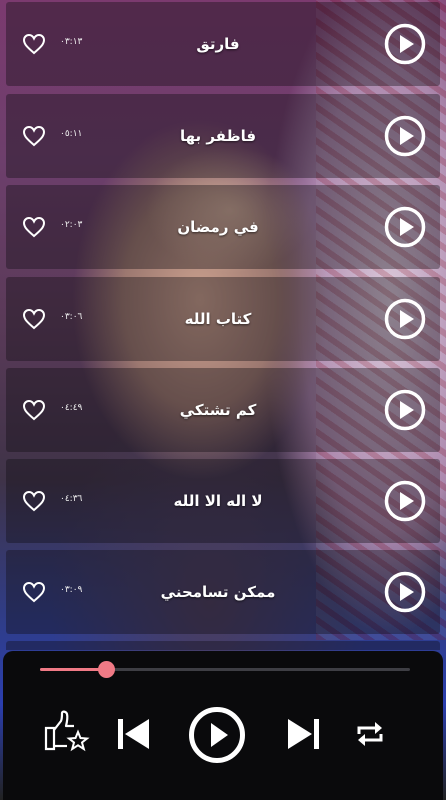 The width and height of the screenshot is (446, 800). I want to click on rate-app-icon, so click(67, 730).